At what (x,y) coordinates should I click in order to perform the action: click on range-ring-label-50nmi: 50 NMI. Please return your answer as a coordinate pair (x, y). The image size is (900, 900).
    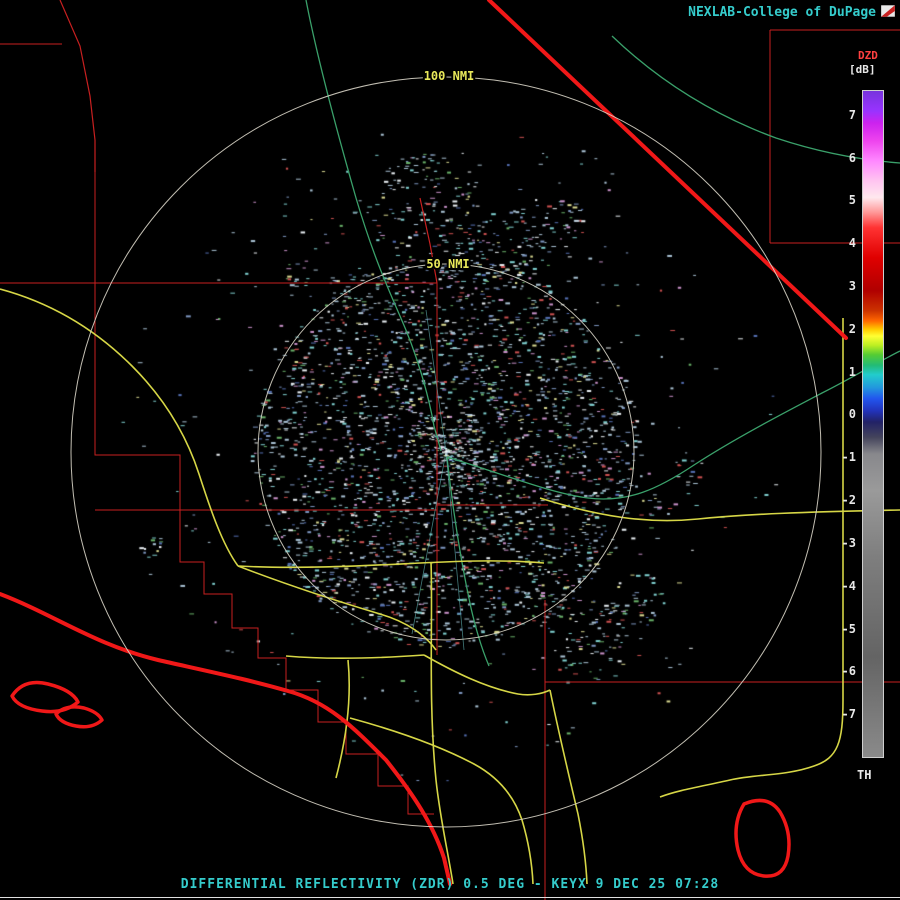
    Looking at the image, I should click on (447, 264).